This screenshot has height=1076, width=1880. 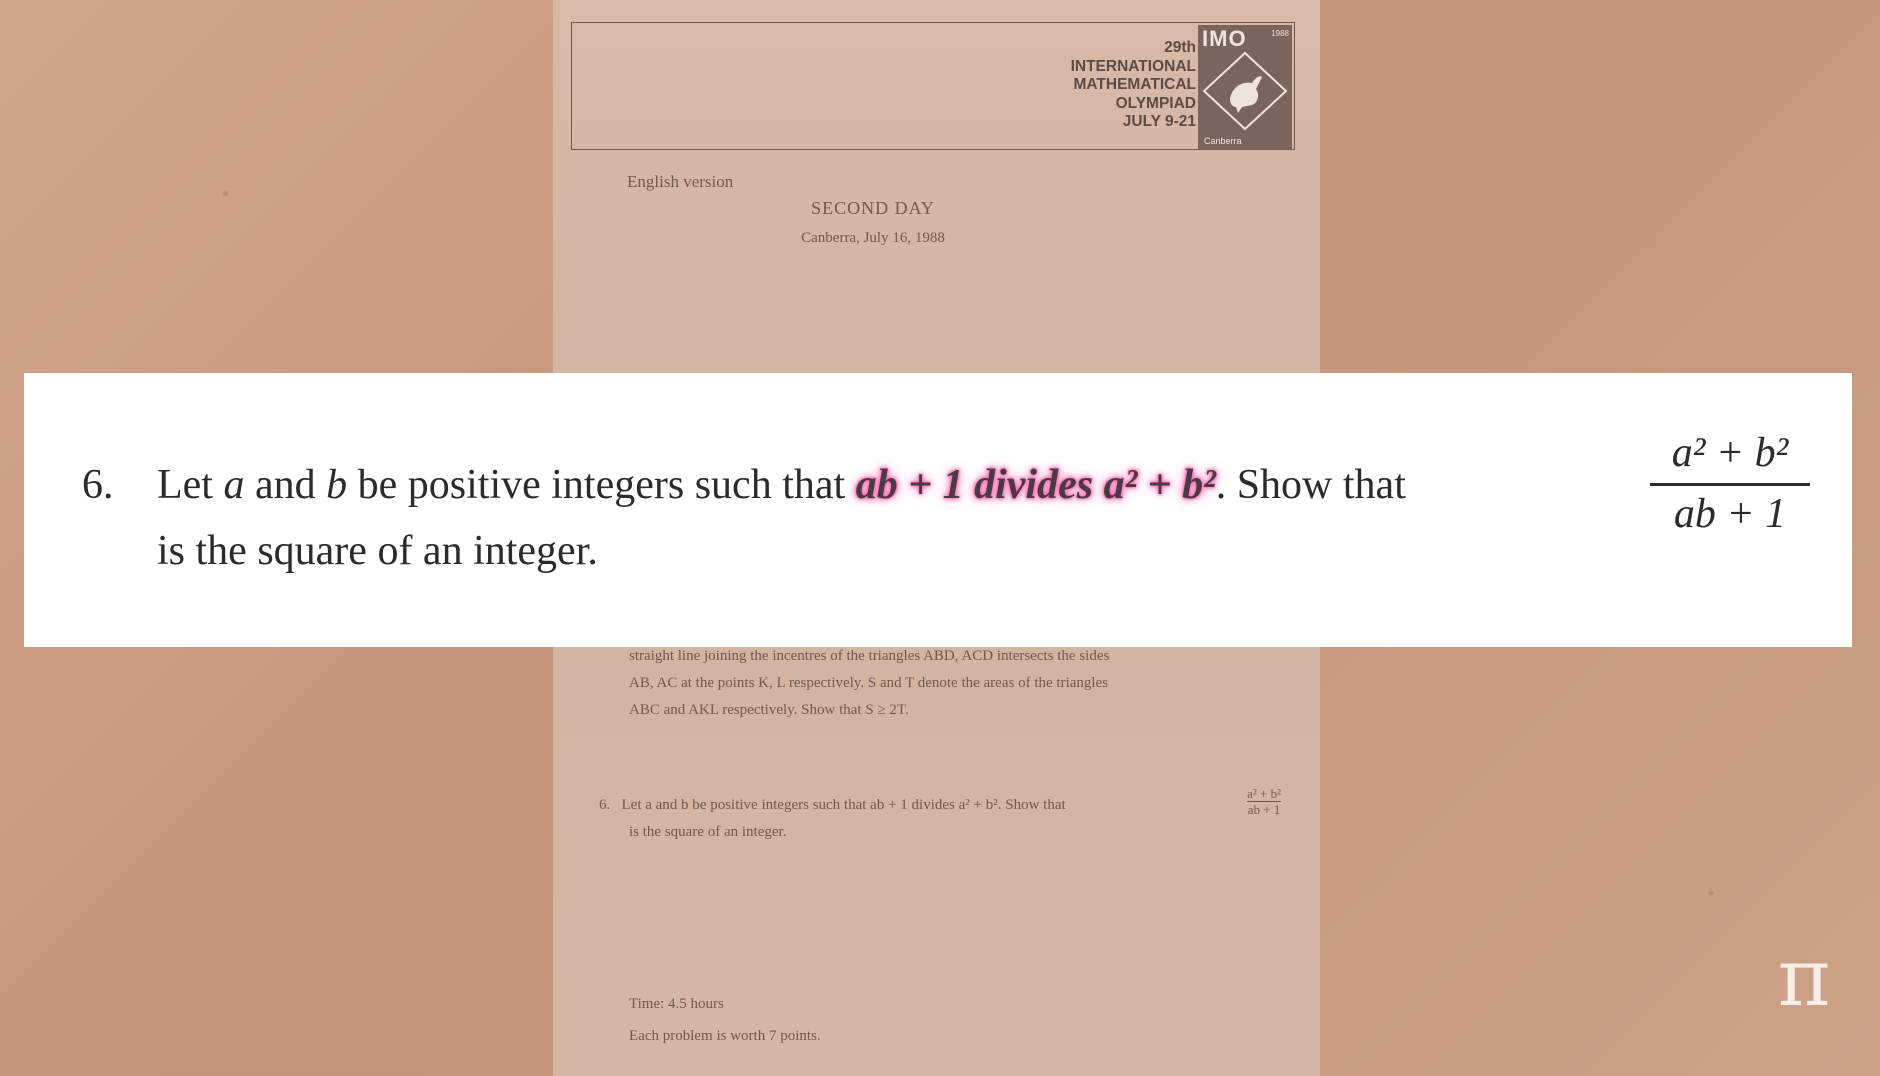 I want to click on imo-logo: IMO 1988 Canberra, so click(x=1245, y=87).